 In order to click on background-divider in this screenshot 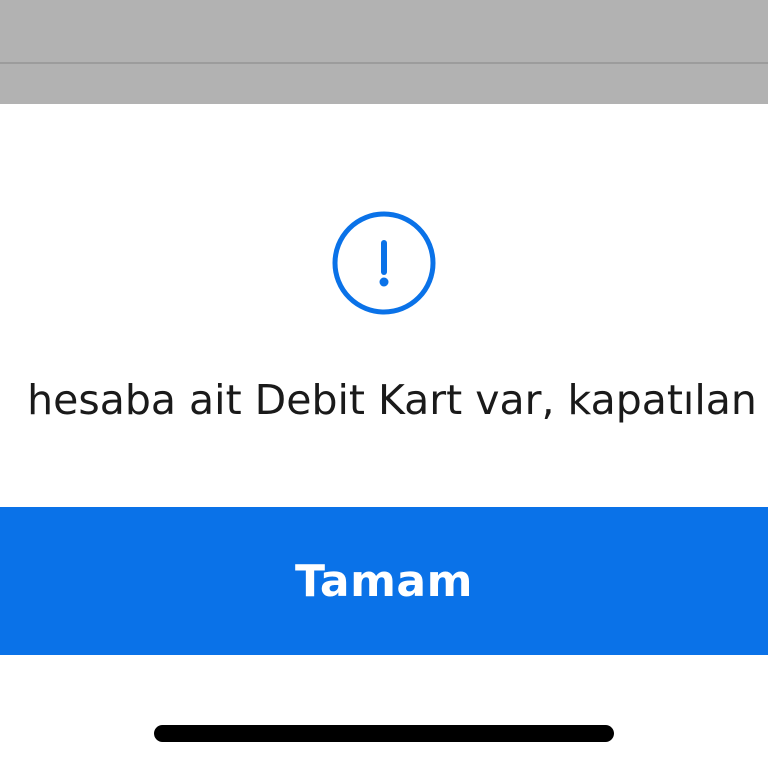, I will do `click(384, 63)`.